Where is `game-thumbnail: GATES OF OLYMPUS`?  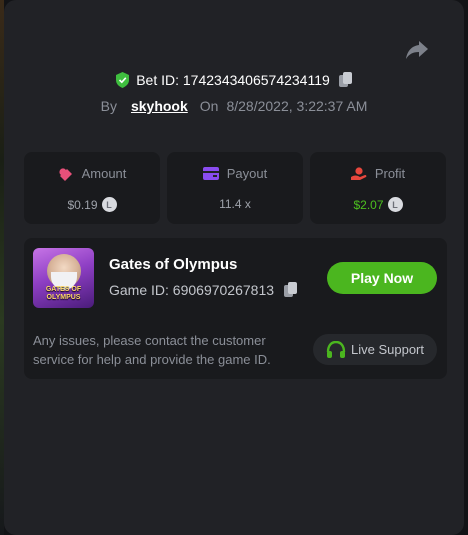 game-thumbnail: GATES OF OLYMPUS is located at coordinates (63, 278).